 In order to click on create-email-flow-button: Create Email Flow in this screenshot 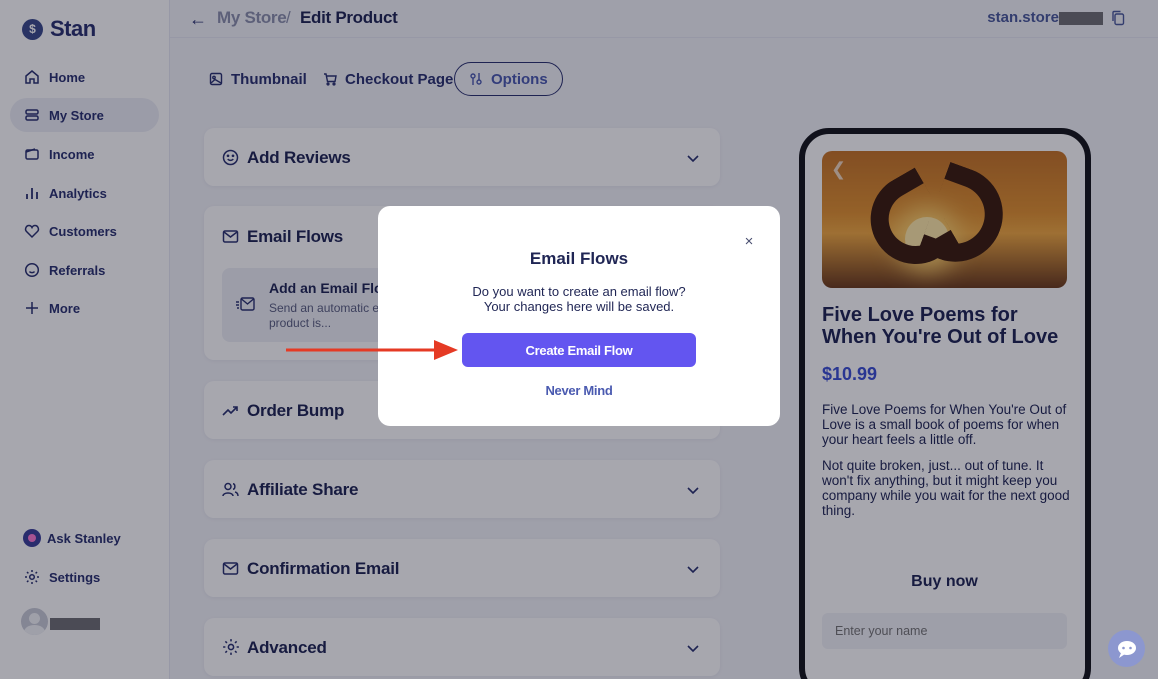, I will do `click(579, 350)`.